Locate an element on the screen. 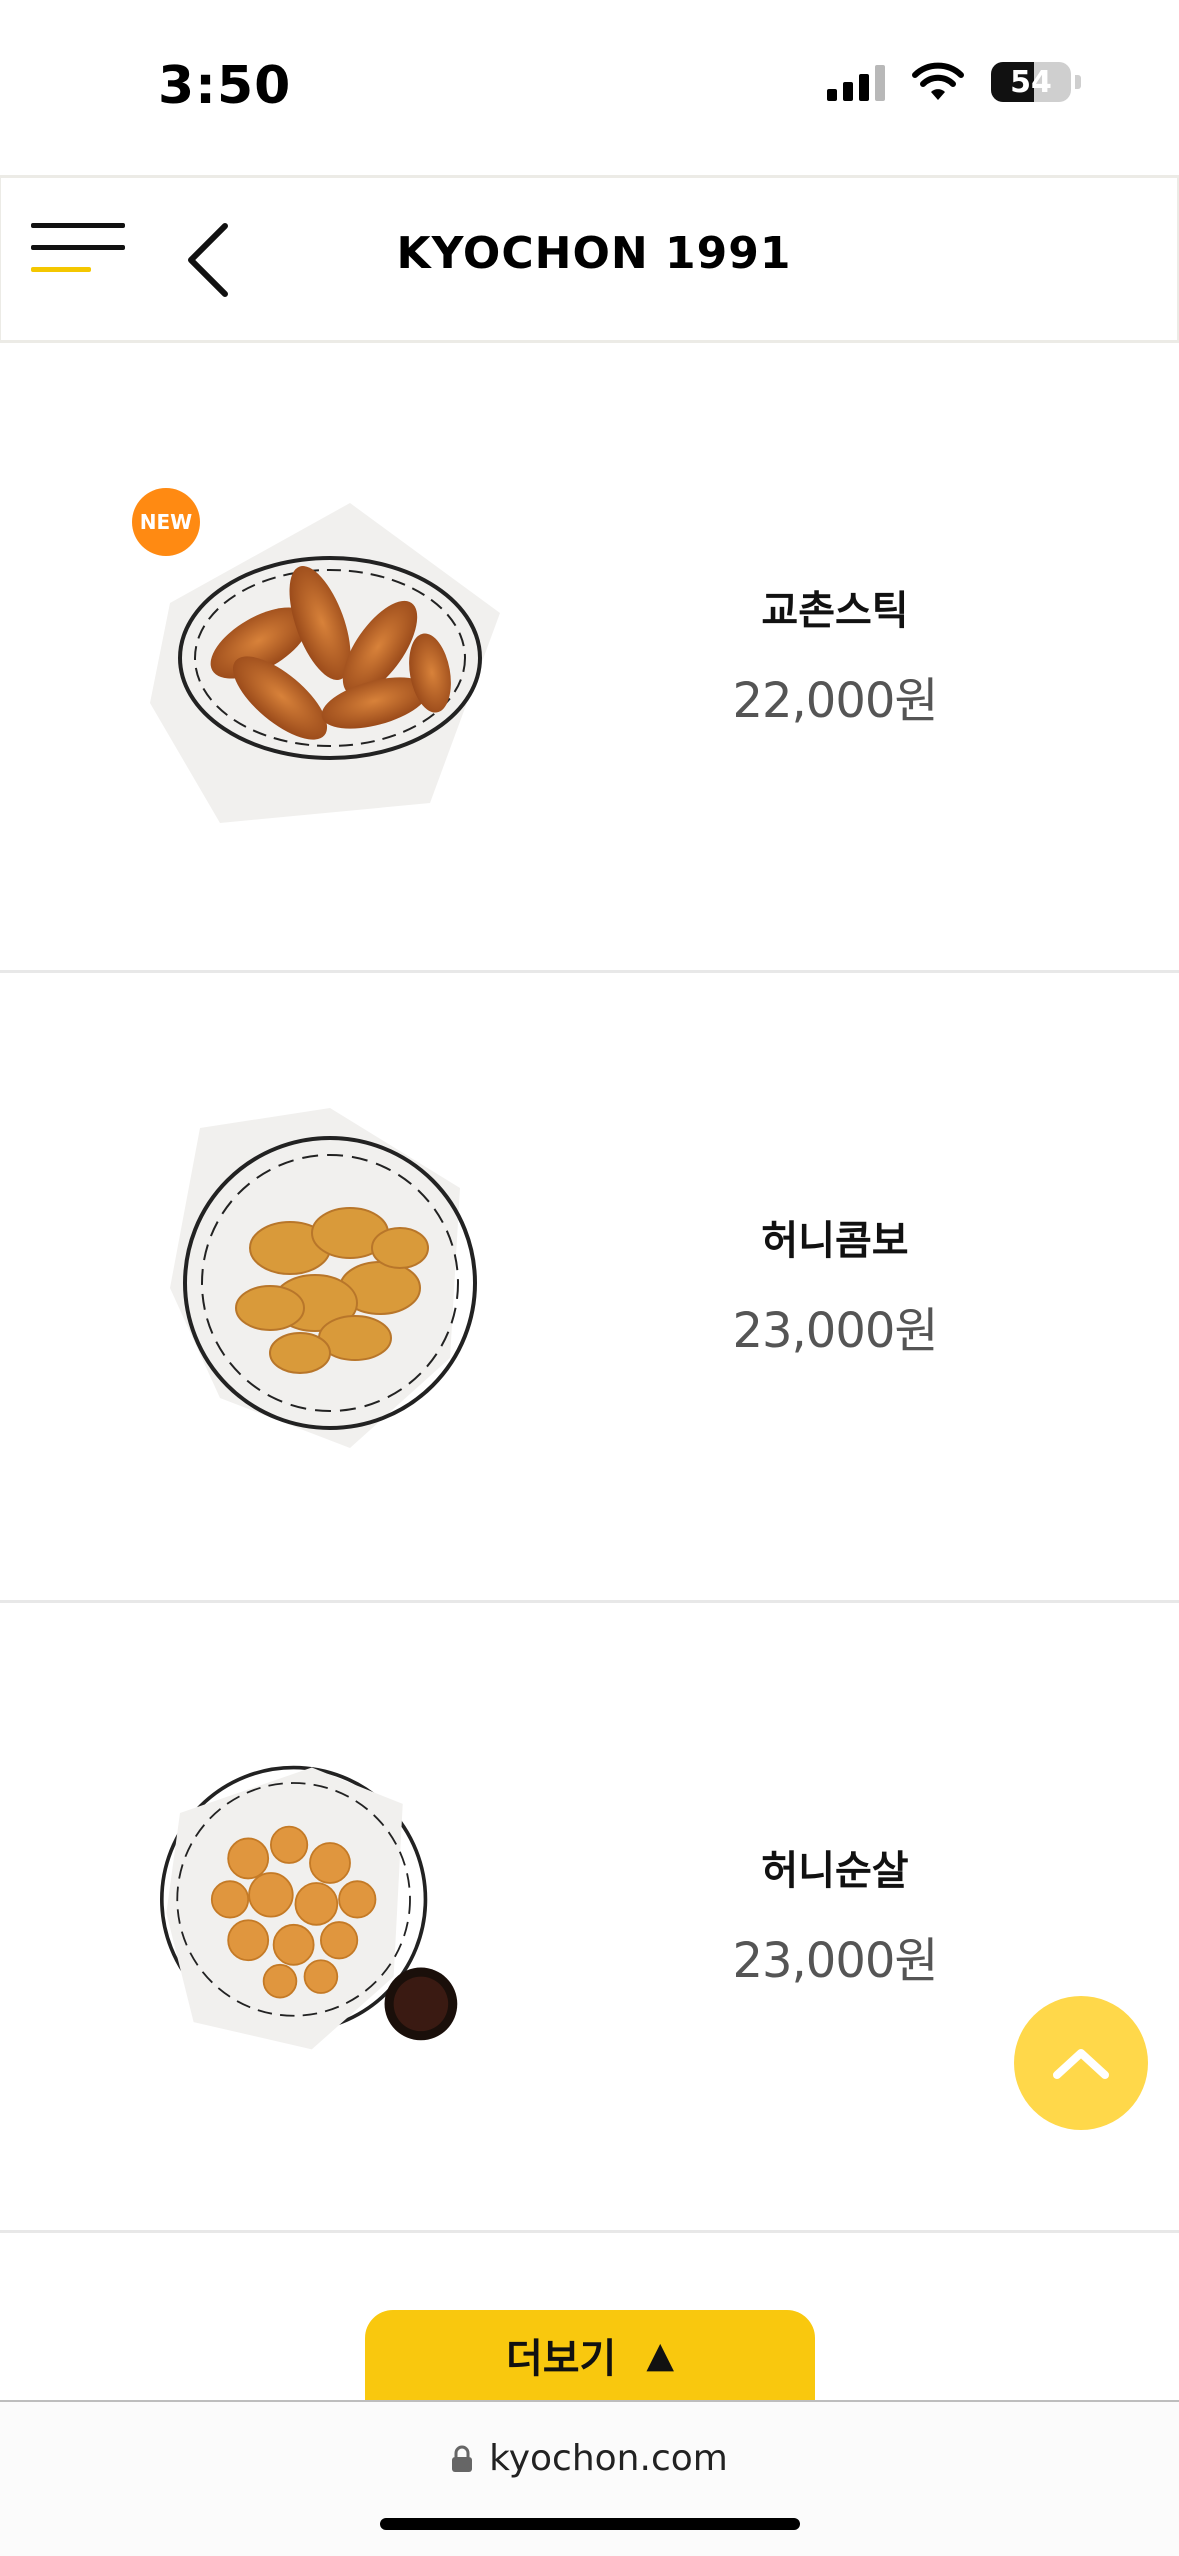  more-button: 더보기 ▲ is located at coordinates (590, 2355).